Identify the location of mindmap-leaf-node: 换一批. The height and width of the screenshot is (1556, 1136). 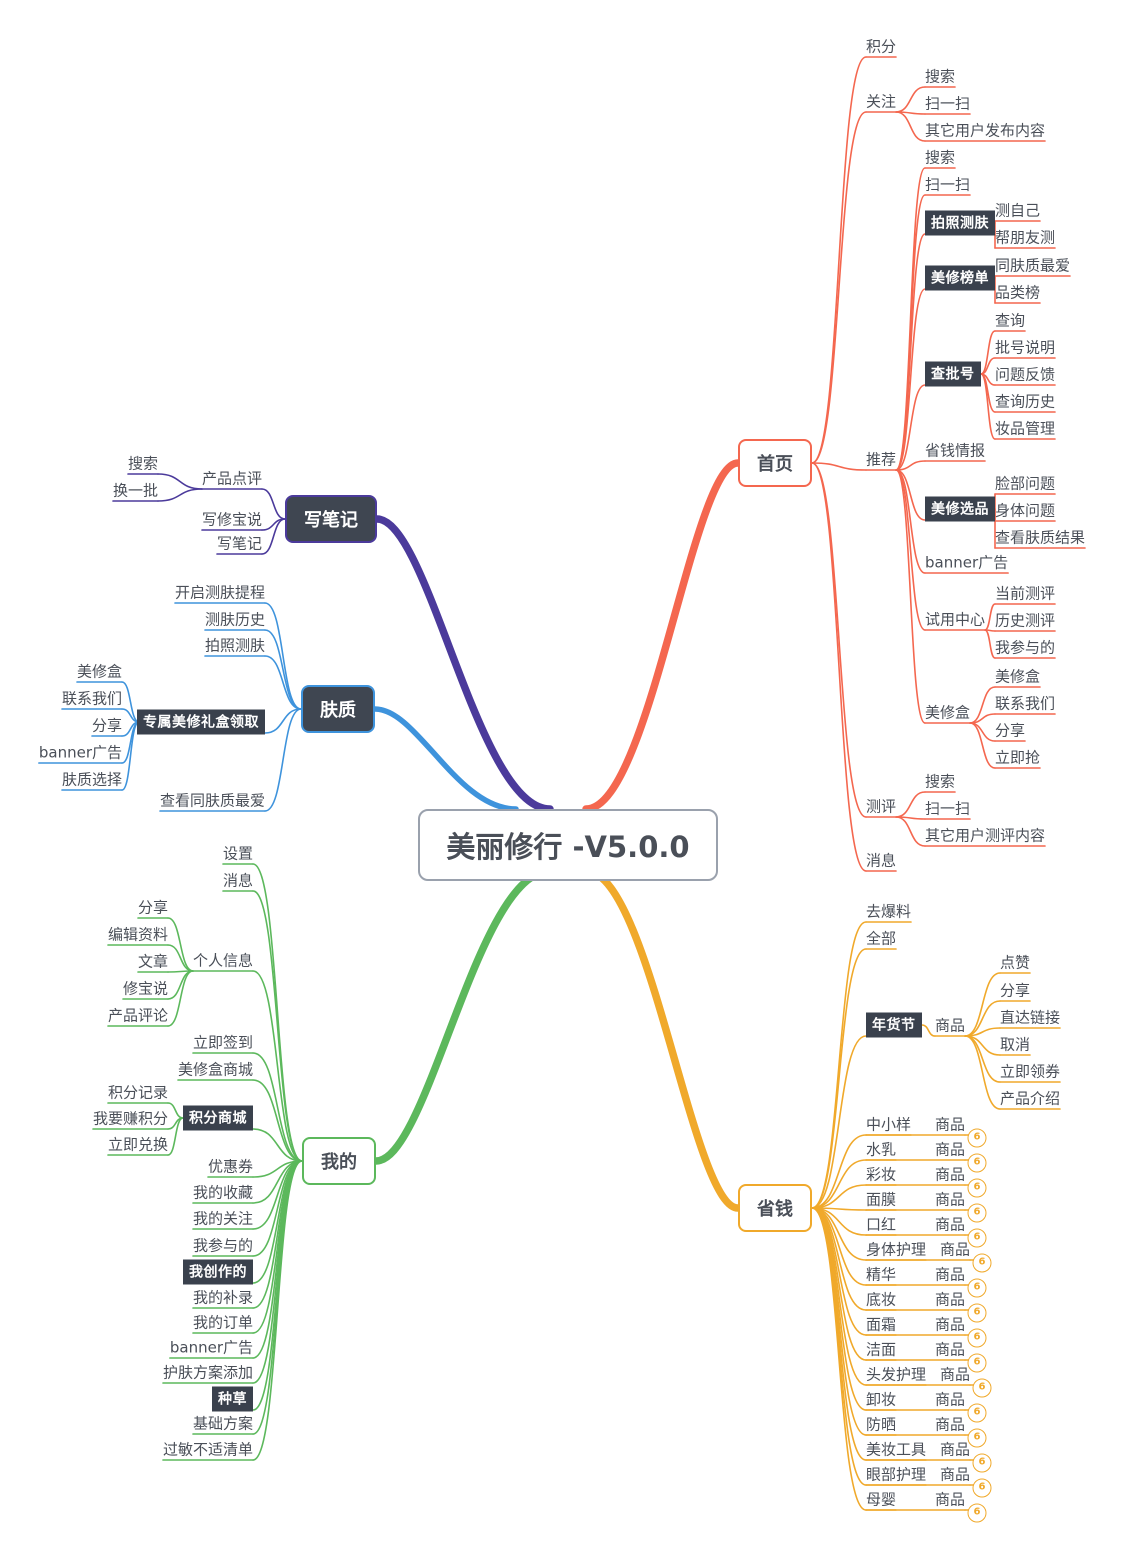
(135, 490).